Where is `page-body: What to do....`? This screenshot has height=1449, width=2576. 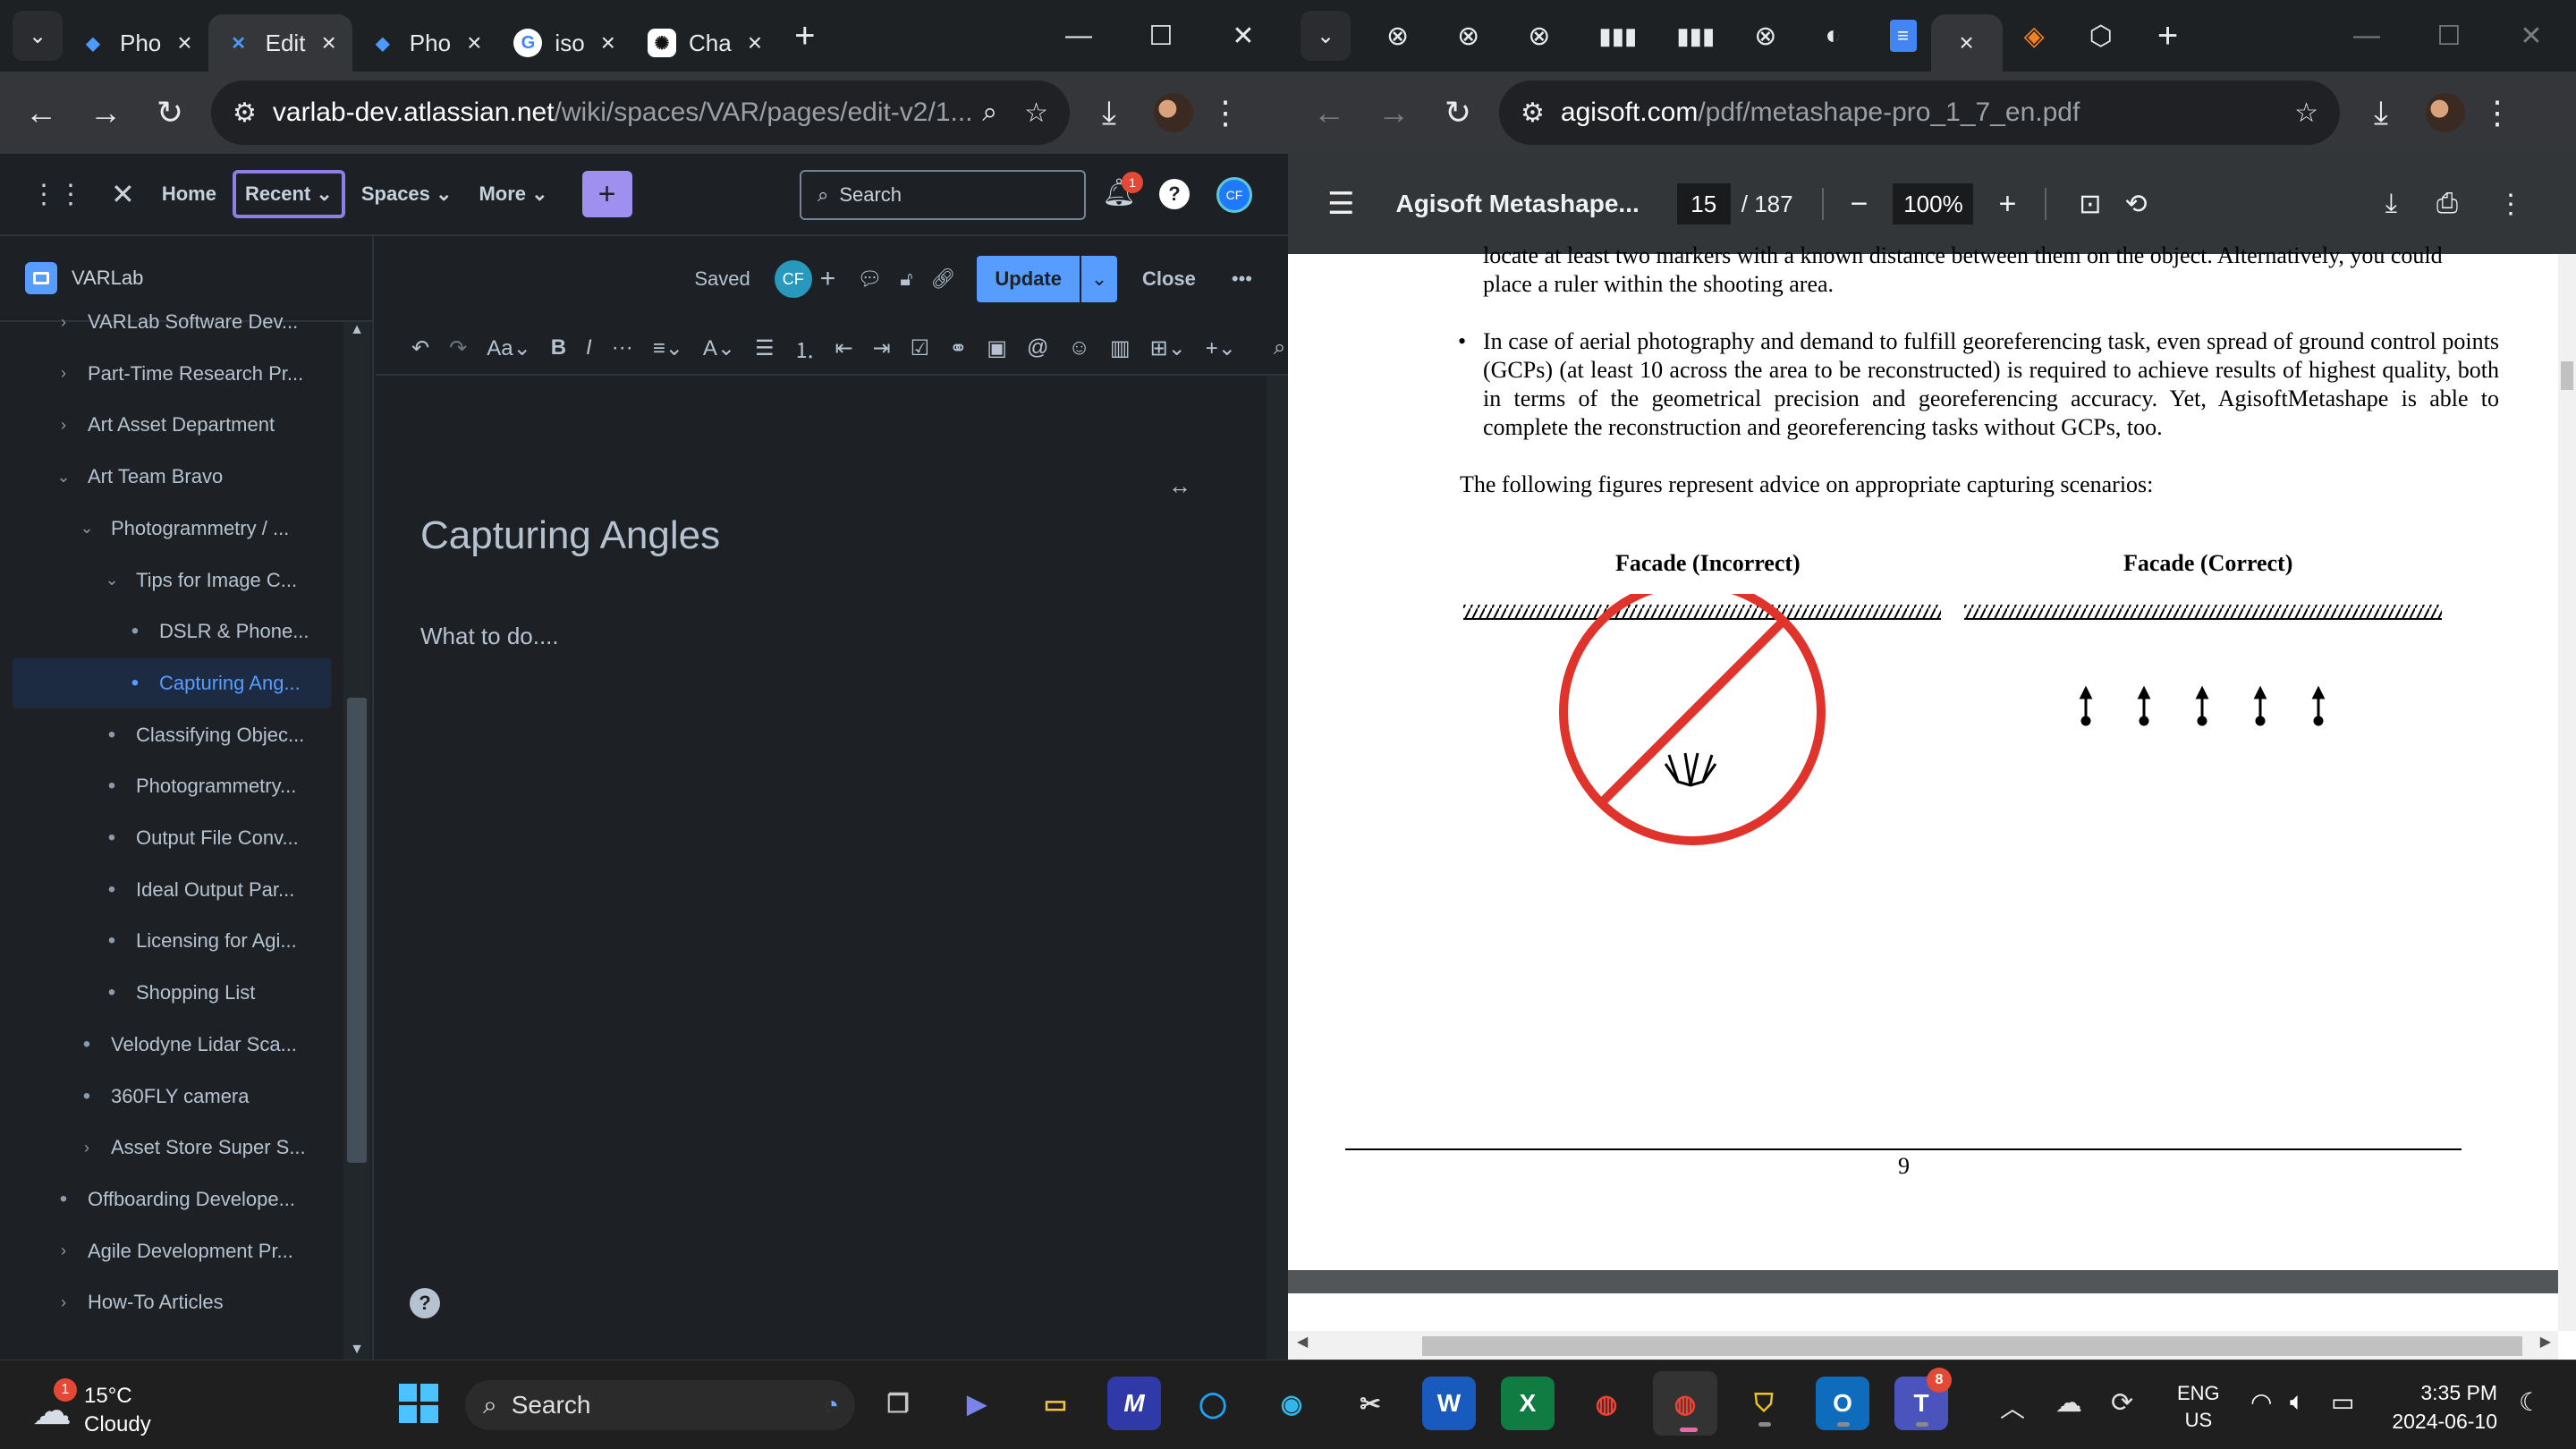
page-body: What to do.... is located at coordinates (489, 636).